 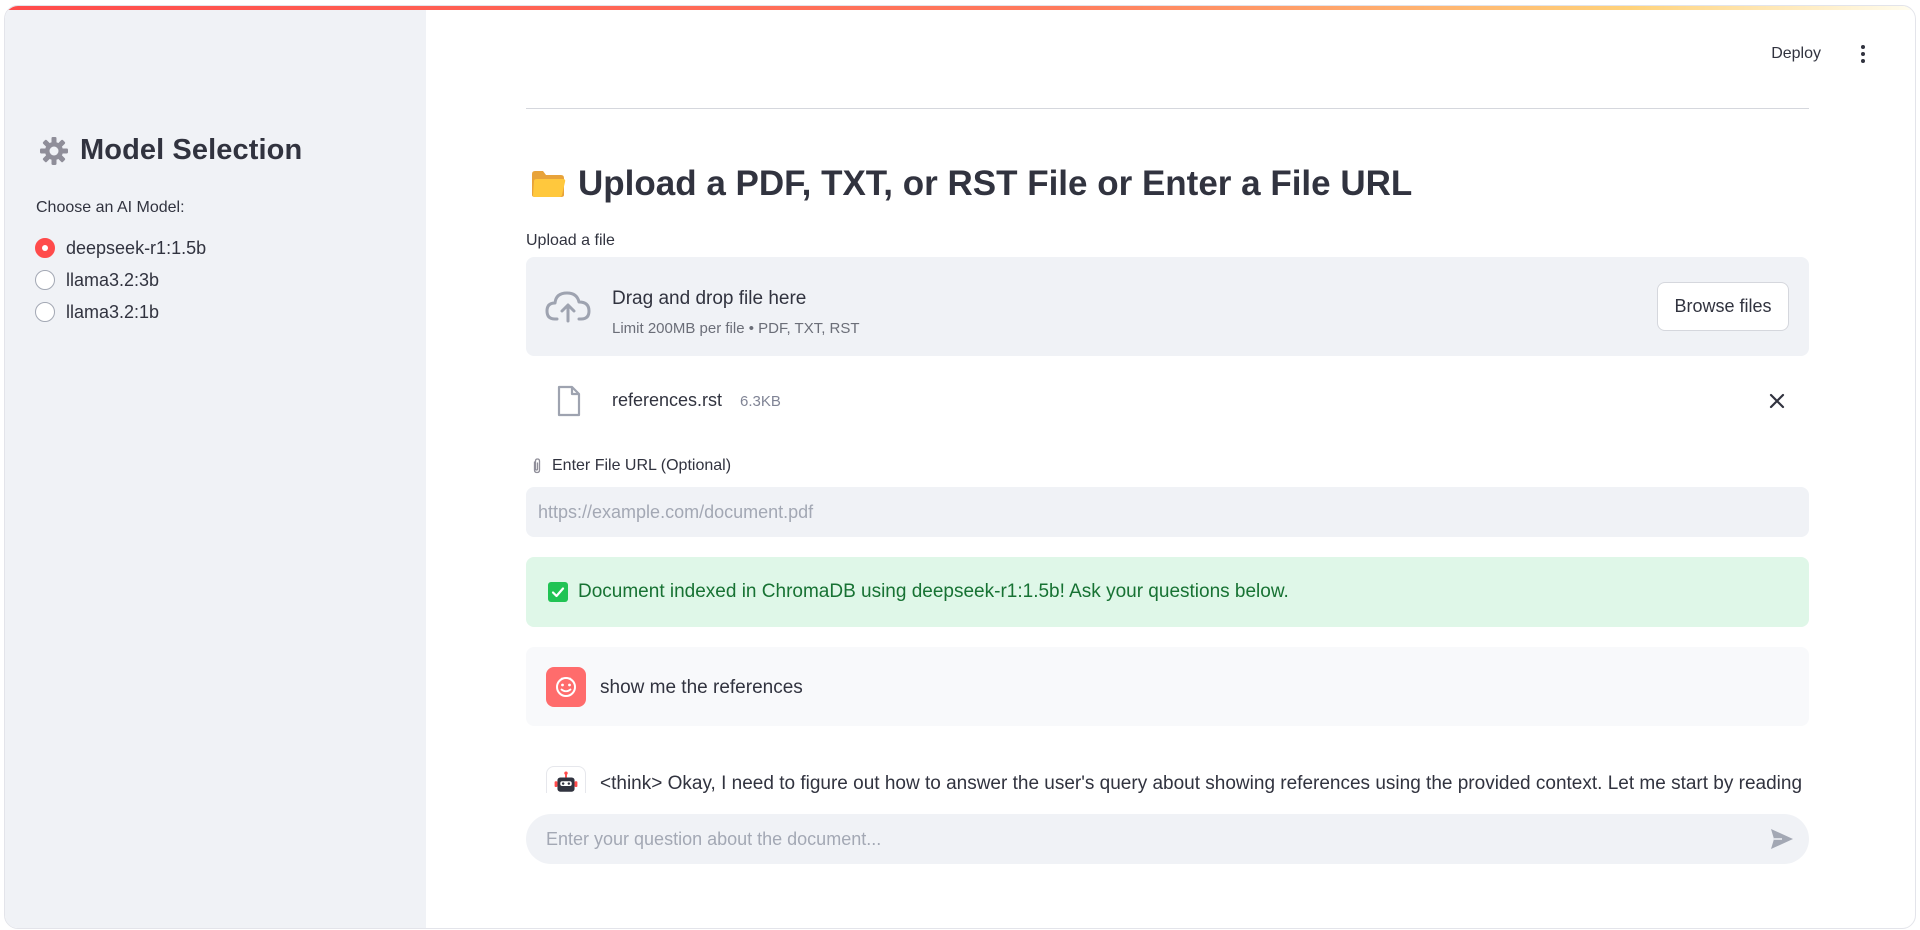 What do you see at coordinates (667, 400) in the screenshot?
I see `uploaded-file-name: references.rst` at bounding box center [667, 400].